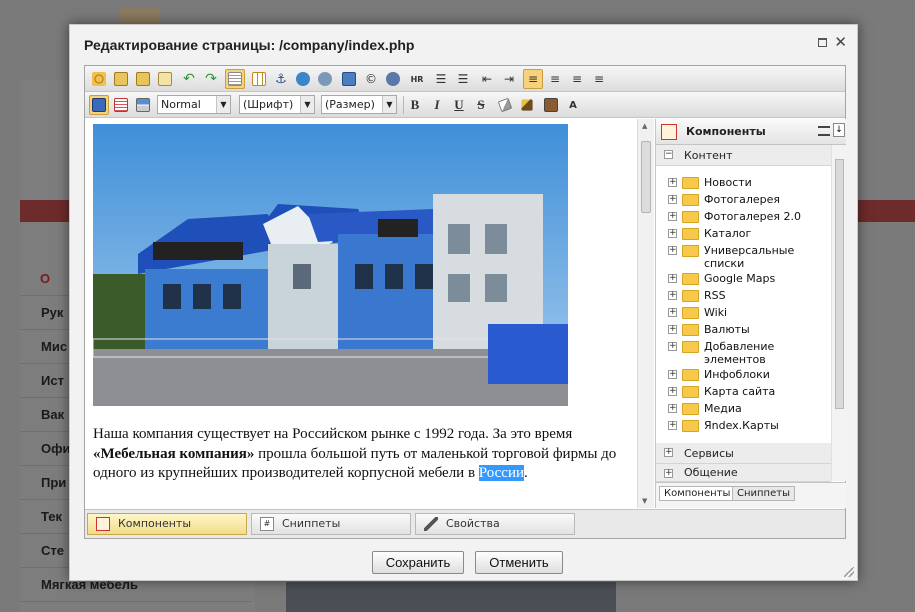 The height and width of the screenshot is (612, 915). What do you see at coordinates (555, 79) in the screenshot?
I see `align-center-icon: ≡` at bounding box center [555, 79].